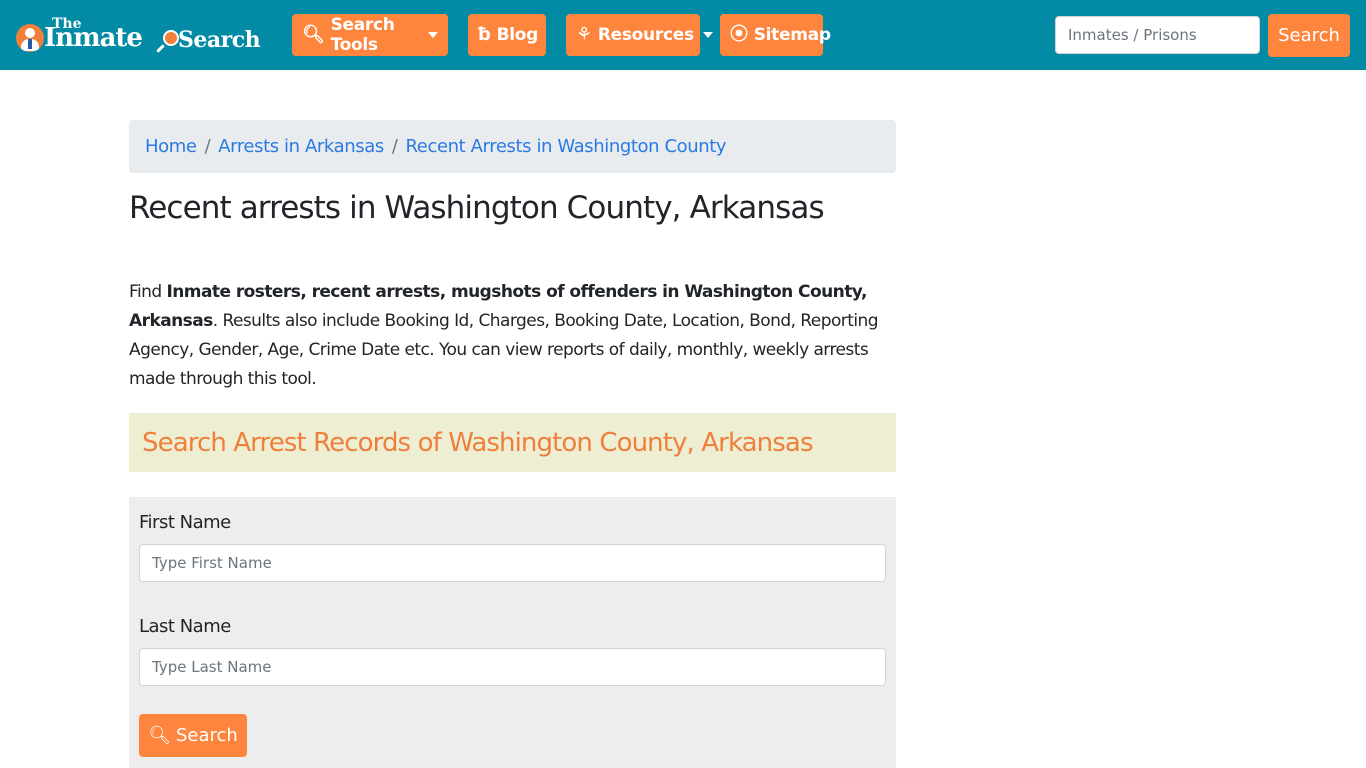  What do you see at coordinates (362, 35) in the screenshot?
I see `nav-label: Search Tools` at bounding box center [362, 35].